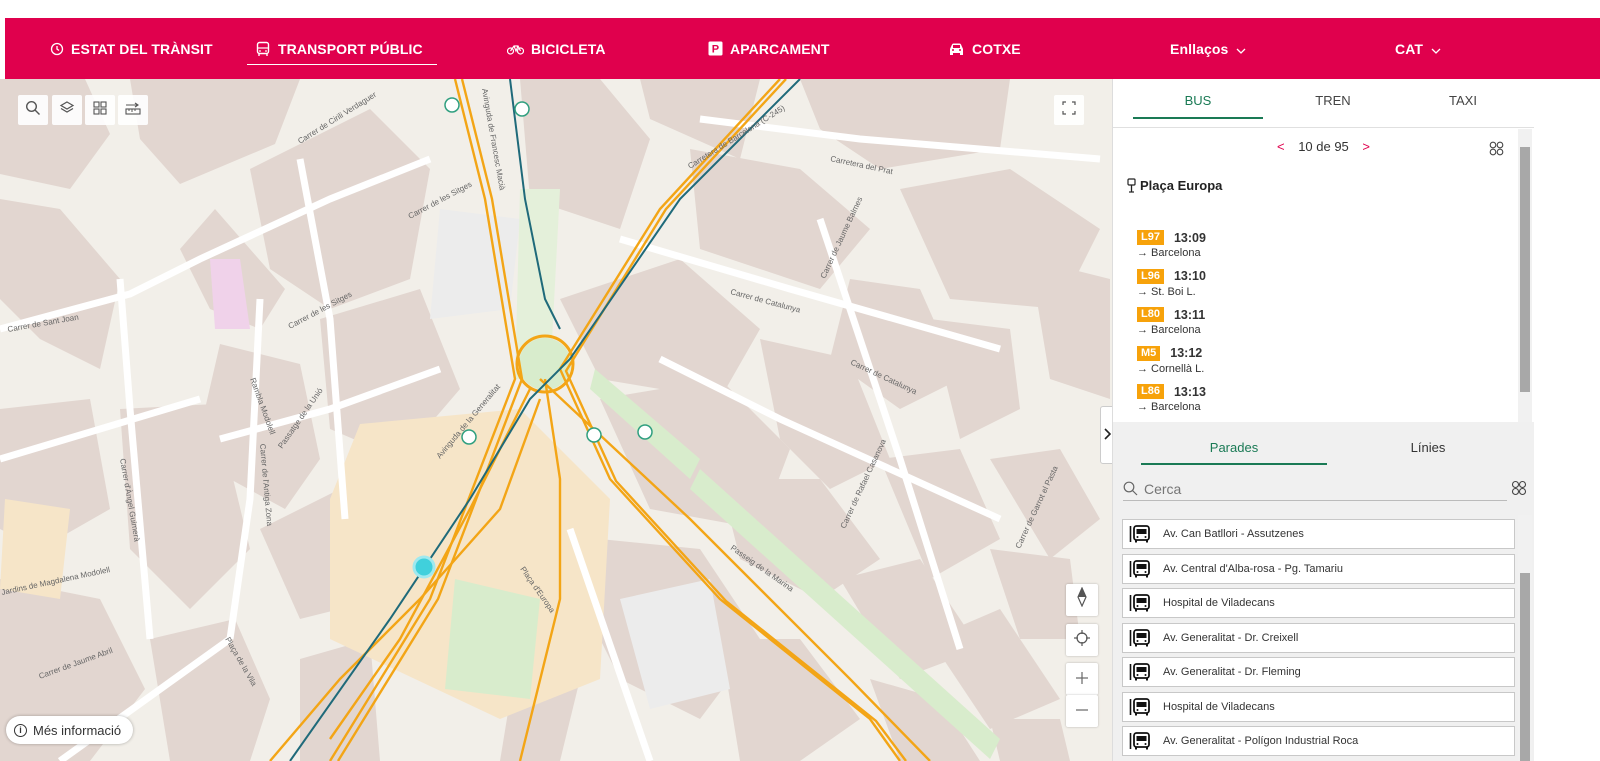 The image size is (1600, 761). Describe the element at coordinates (77, 730) in the screenshot. I see `more-info-label: Més informació` at that location.